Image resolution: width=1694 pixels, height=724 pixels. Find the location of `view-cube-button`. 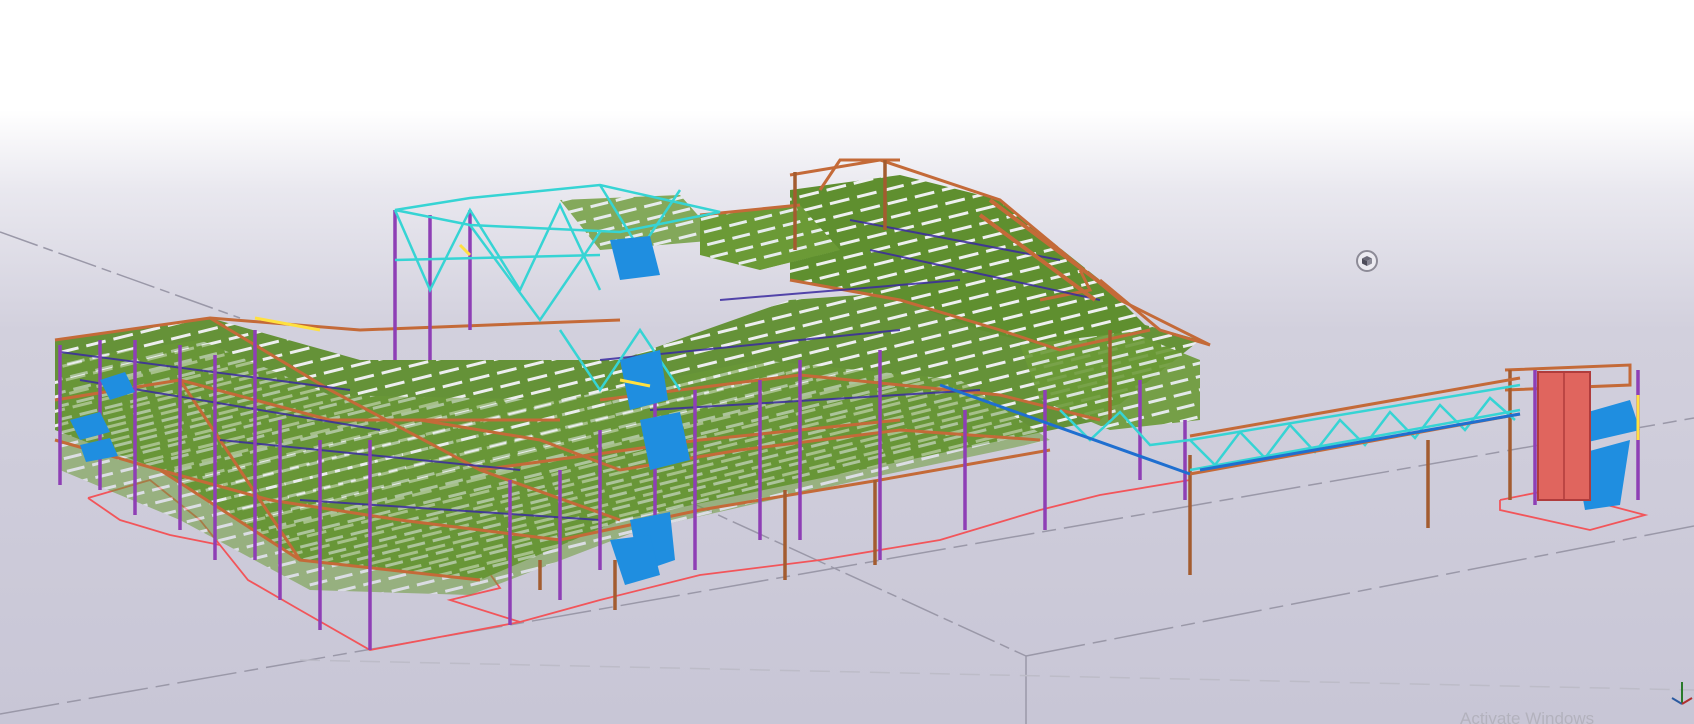

view-cube-button is located at coordinates (1367, 261).